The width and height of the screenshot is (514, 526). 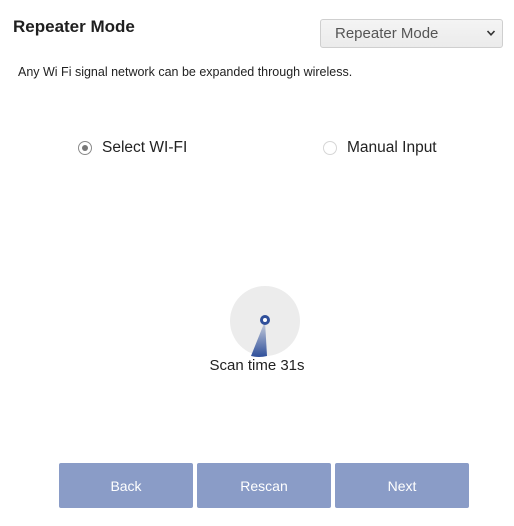 I want to click on scan-time-text: Scan time 31s, so click(x=257, y=365).